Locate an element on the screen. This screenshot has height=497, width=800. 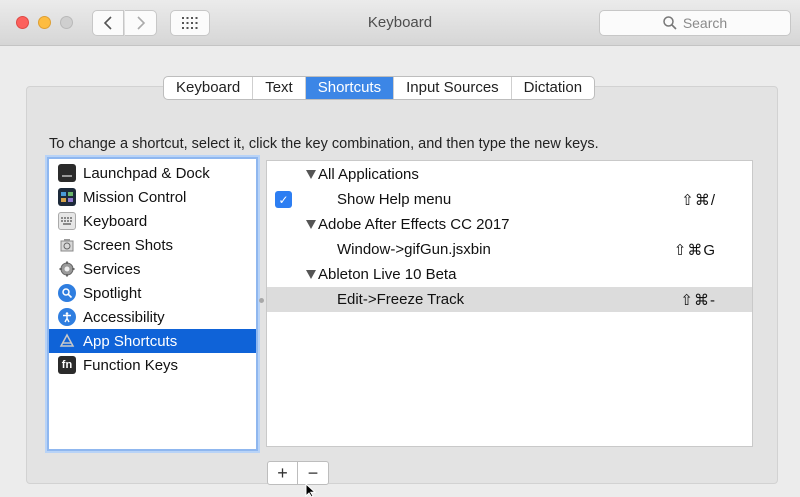
category-accessibility: Accessibility is located at coordinates (152, 317).